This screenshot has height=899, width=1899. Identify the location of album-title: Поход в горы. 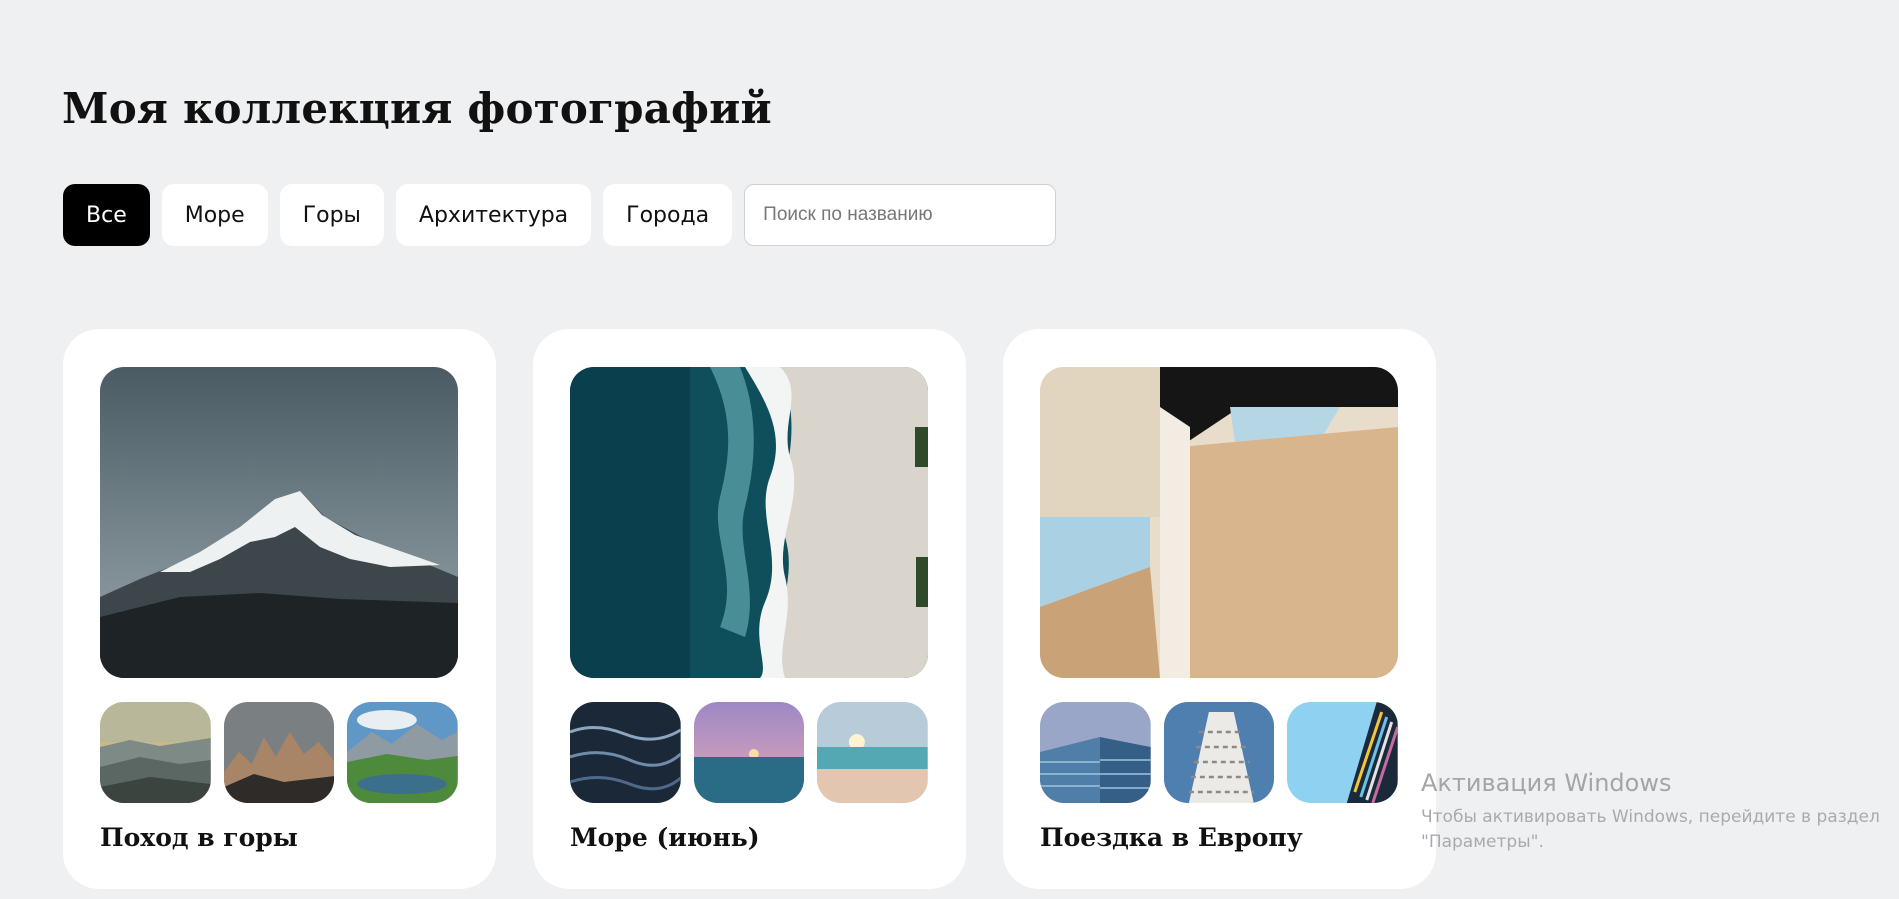
(199, 837).